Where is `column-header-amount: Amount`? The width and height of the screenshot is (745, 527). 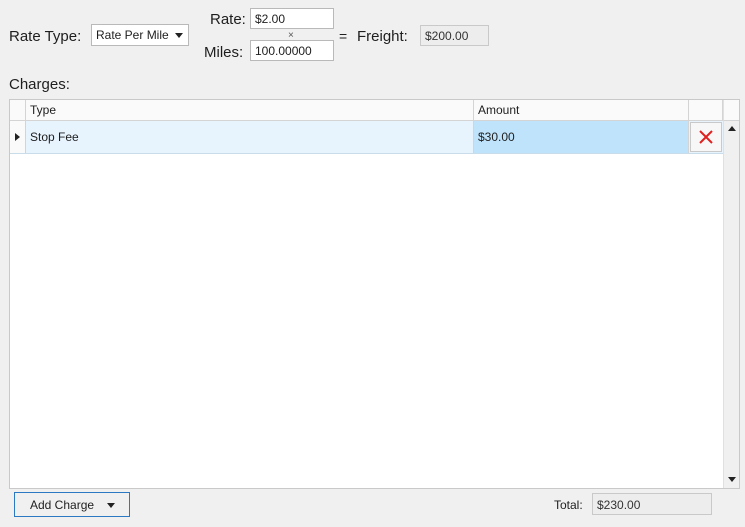
column-header-amount: Amount is located at coordinates (581, 110).